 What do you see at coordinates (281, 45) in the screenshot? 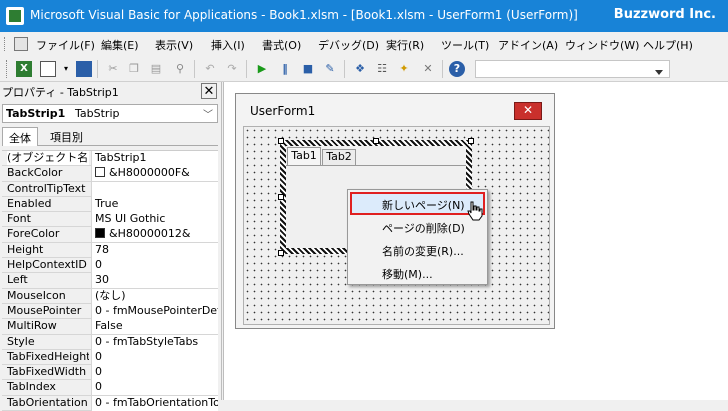
I see `menu-format: 書式(O)` at bounding box center [281, 45].